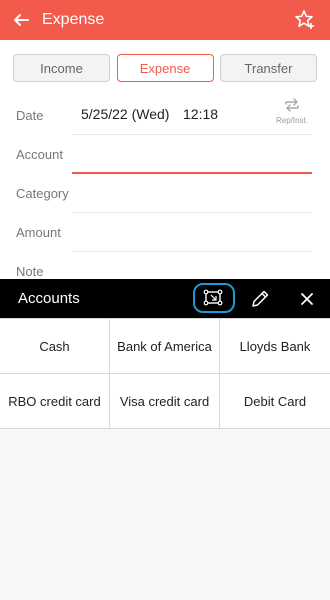 Image resolution: width=330 pixels, height=600 pixels. I want to click on account-option-cash: Cash, so click(55, 346).